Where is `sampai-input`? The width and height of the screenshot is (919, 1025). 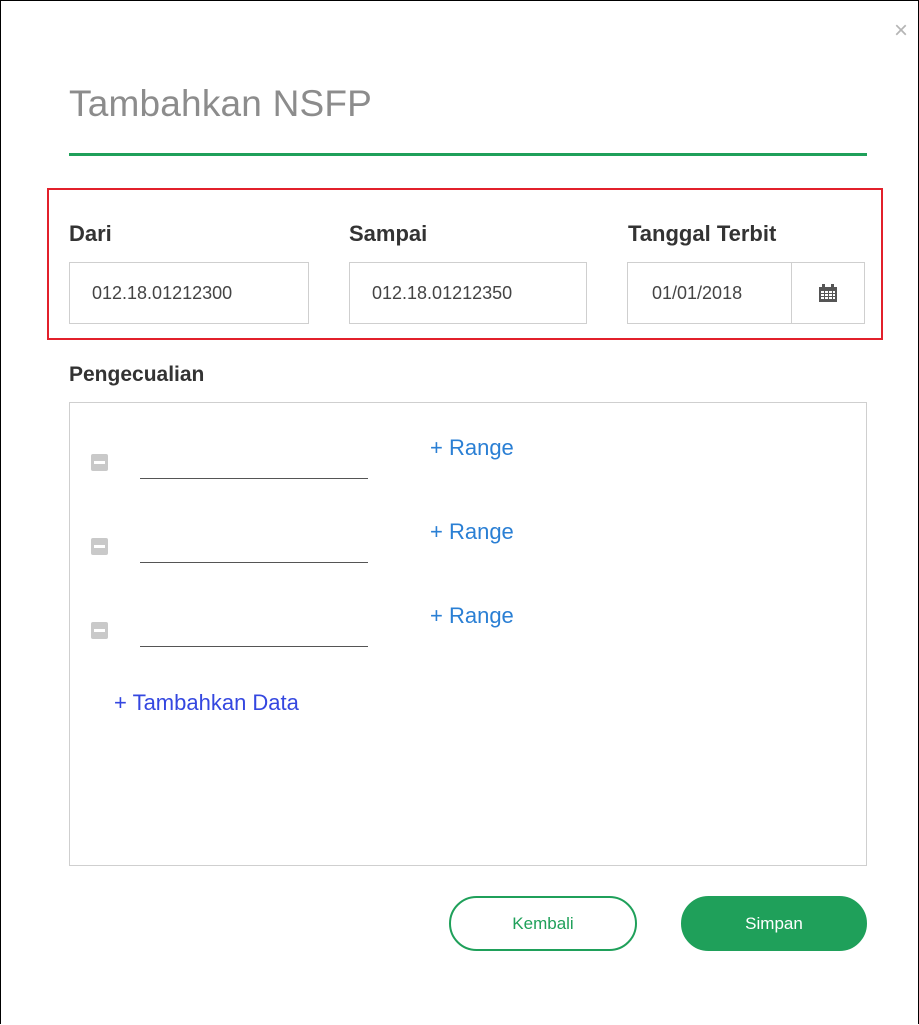
sampai-input is located at coordinates (468, 293).